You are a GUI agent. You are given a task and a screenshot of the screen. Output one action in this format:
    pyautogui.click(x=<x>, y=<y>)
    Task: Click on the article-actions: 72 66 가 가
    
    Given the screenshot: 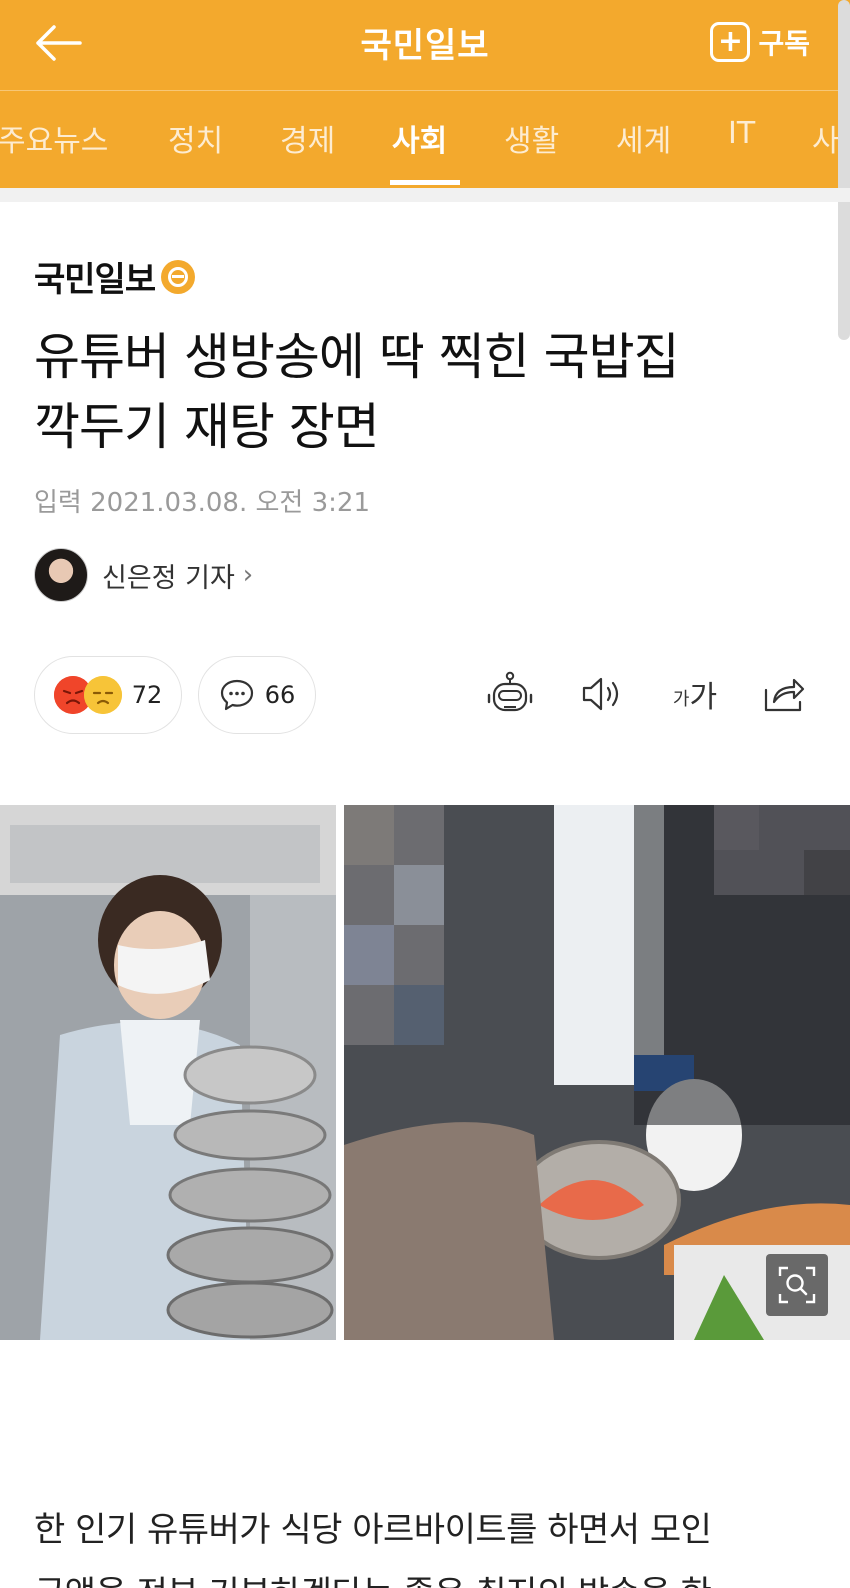 What is the action you would take?
    pyautogui.click(x=429, y=696)
    